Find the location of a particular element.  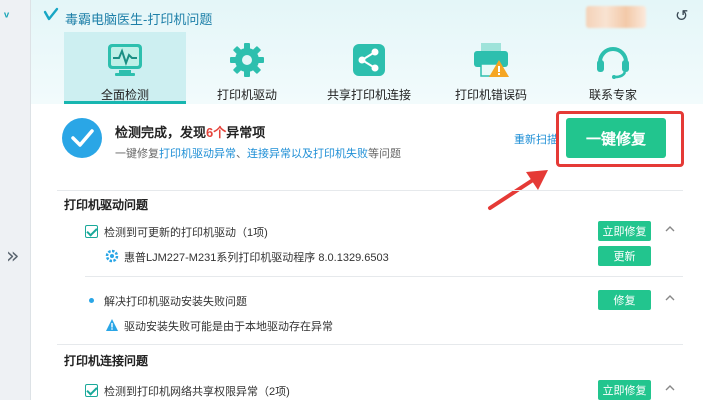

tab-label: 联系专家 is located at coordinates (612, 95).